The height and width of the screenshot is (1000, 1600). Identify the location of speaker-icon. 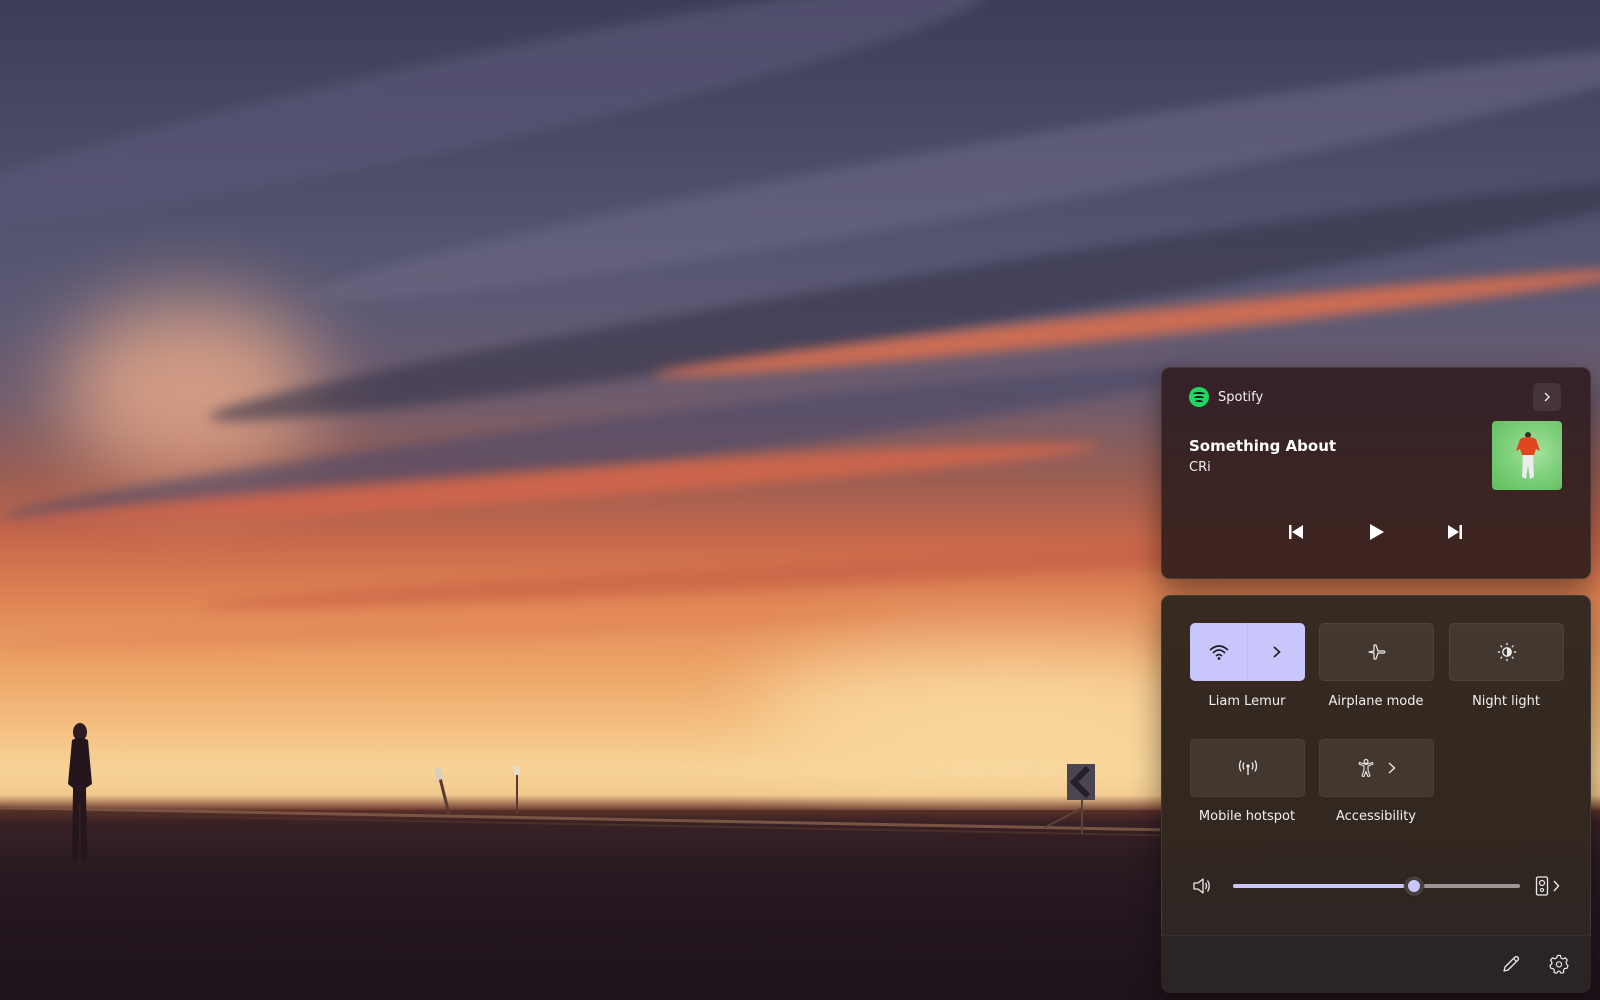
(1201, 886).